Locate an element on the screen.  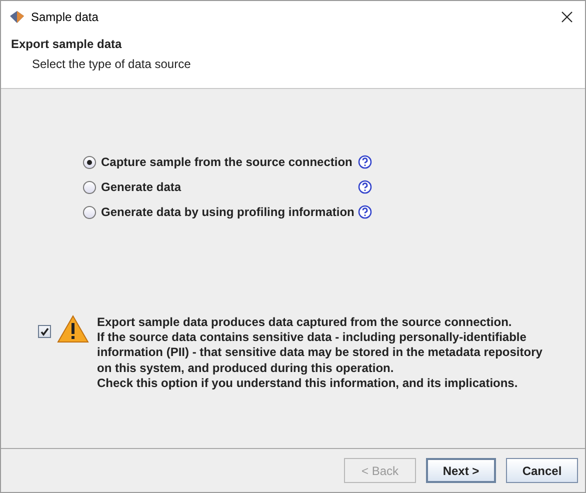
header-title: Export sample data is located at coordinates (67, 44).